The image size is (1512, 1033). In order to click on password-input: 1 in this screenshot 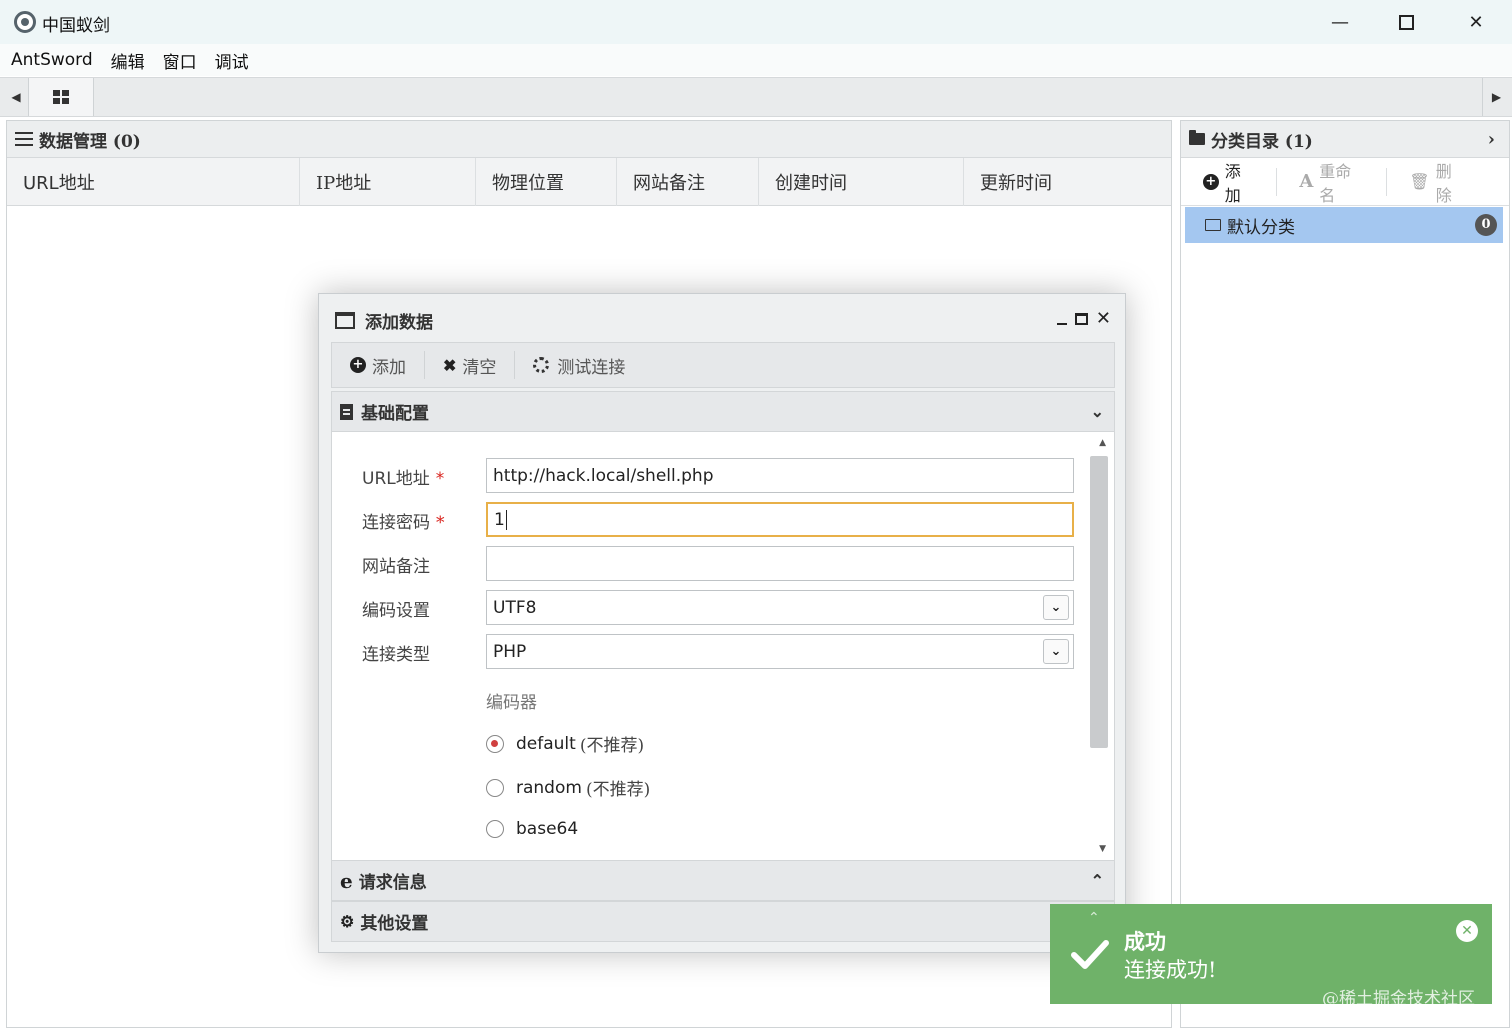, I will do `click(780, 519)`.